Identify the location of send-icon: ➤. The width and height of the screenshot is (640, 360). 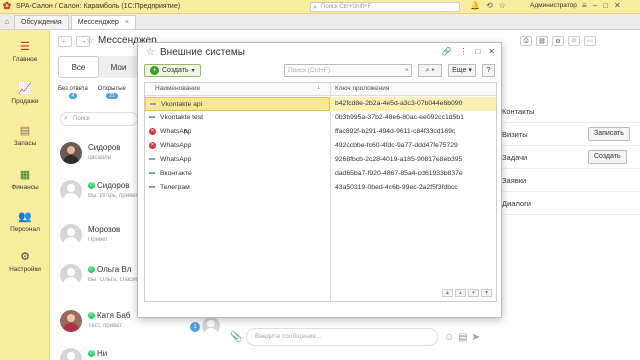
(476, 337).